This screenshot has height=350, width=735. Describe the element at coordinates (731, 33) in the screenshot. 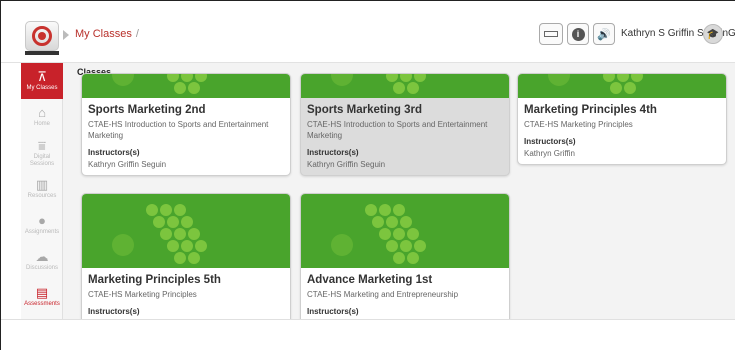

I see `header-more: G` at that location.